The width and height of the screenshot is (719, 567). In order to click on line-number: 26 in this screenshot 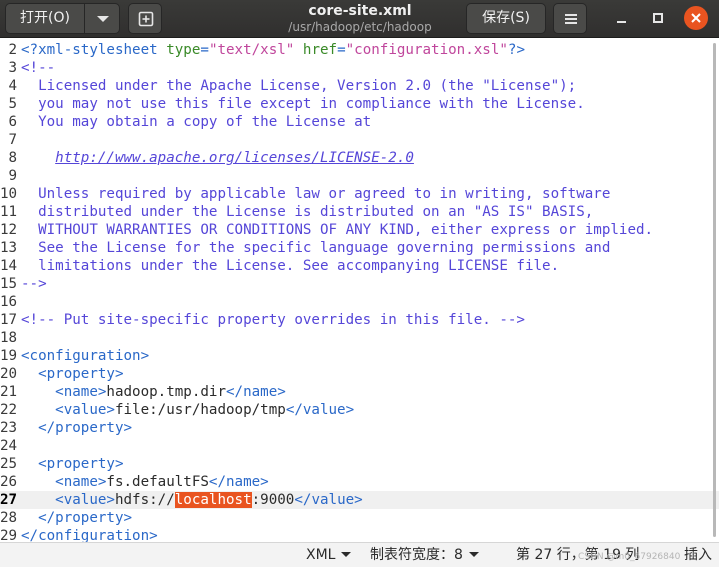, I will do `click(9, 482)`.